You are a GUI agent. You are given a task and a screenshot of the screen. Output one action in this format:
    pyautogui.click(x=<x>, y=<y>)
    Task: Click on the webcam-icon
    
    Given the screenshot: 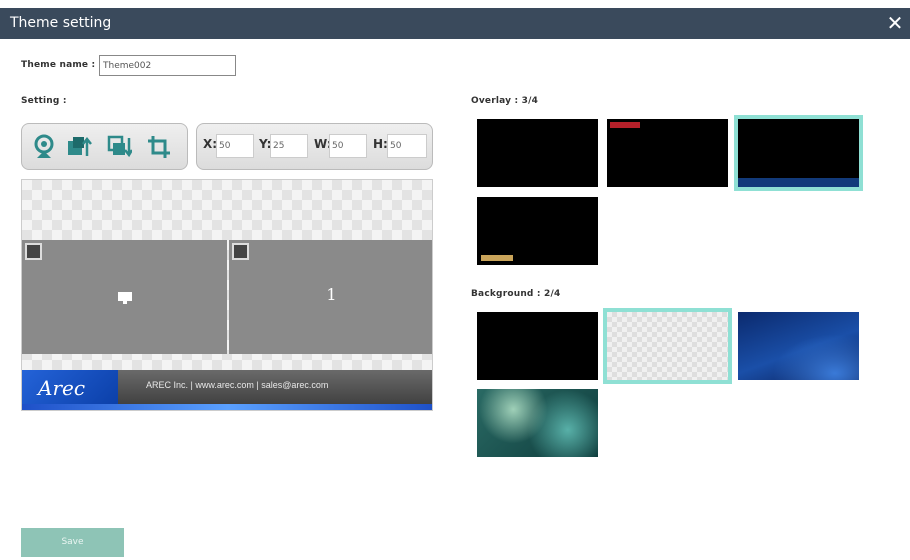 What is the action you would take?
    pyautogui.click(x=44, y=147)
    